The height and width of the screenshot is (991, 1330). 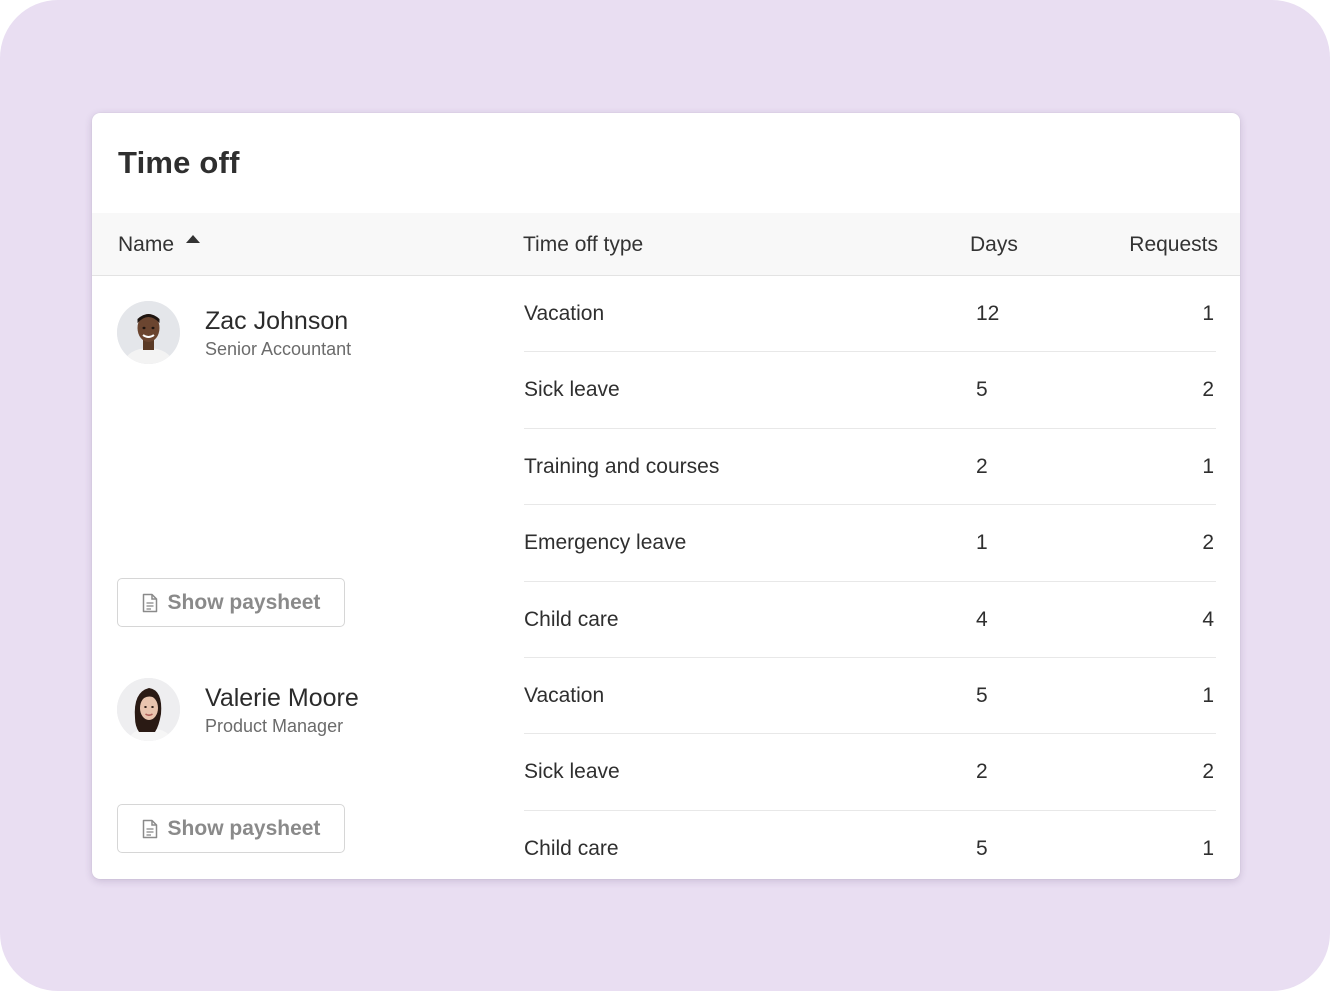 I want to click on days-cell: 12, so click(x=988, y=313).